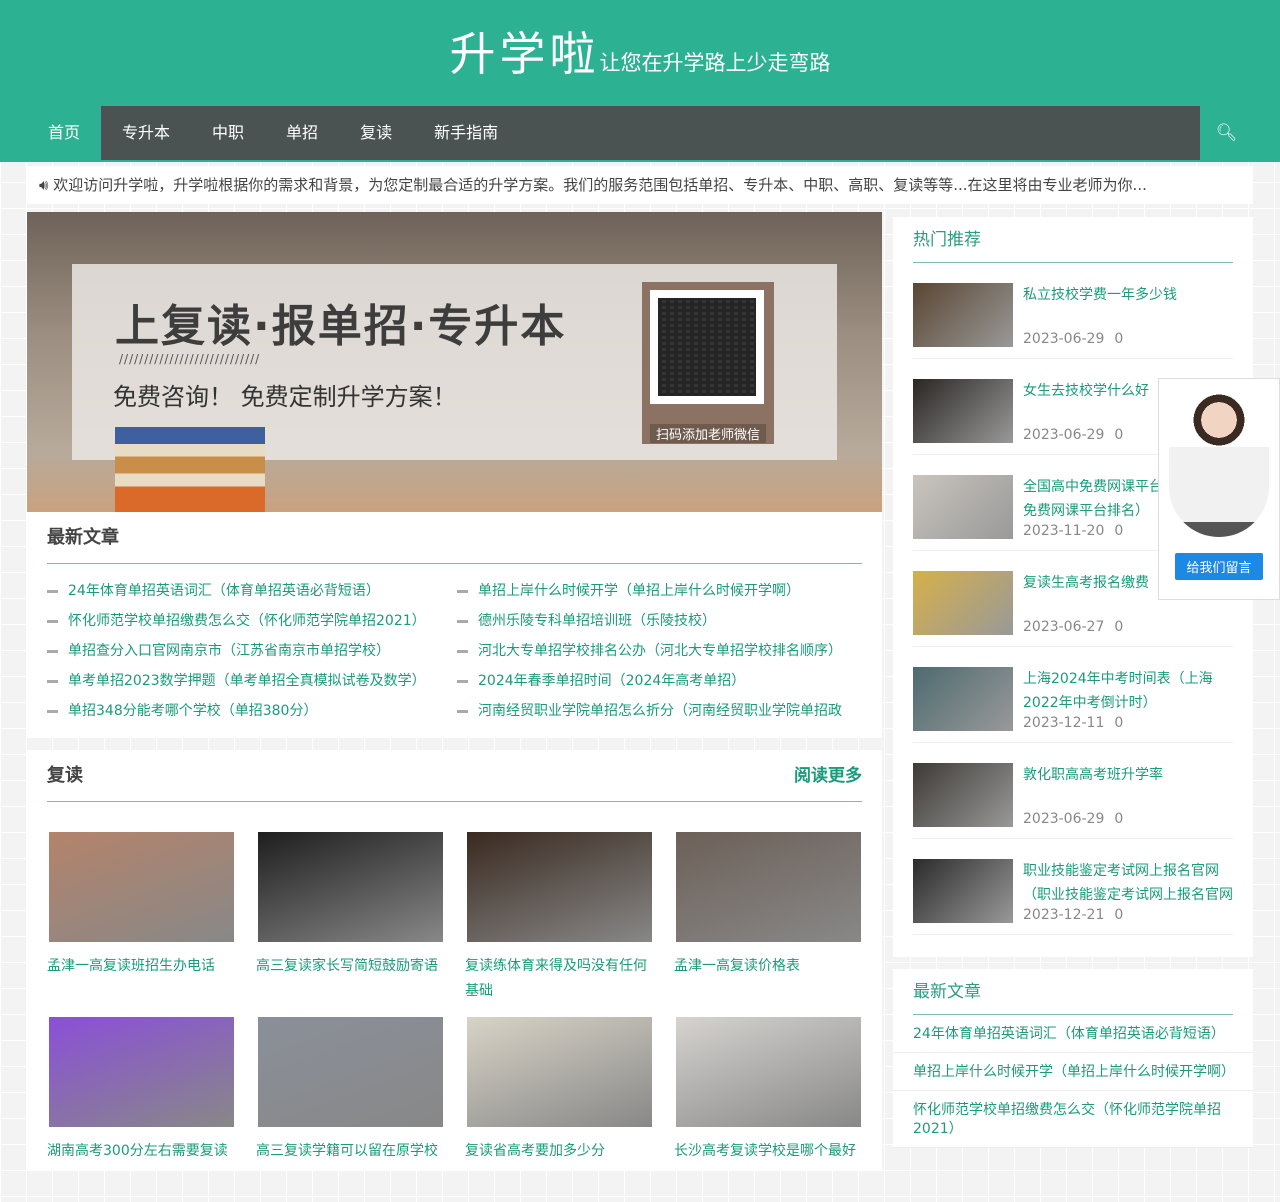  What do you see at coordinates (1073, 311) in the screenshot?
I see `hot-item: 私立技校学费一年多少钱 2023-06-29 0` at bounding box center [1073, 311].